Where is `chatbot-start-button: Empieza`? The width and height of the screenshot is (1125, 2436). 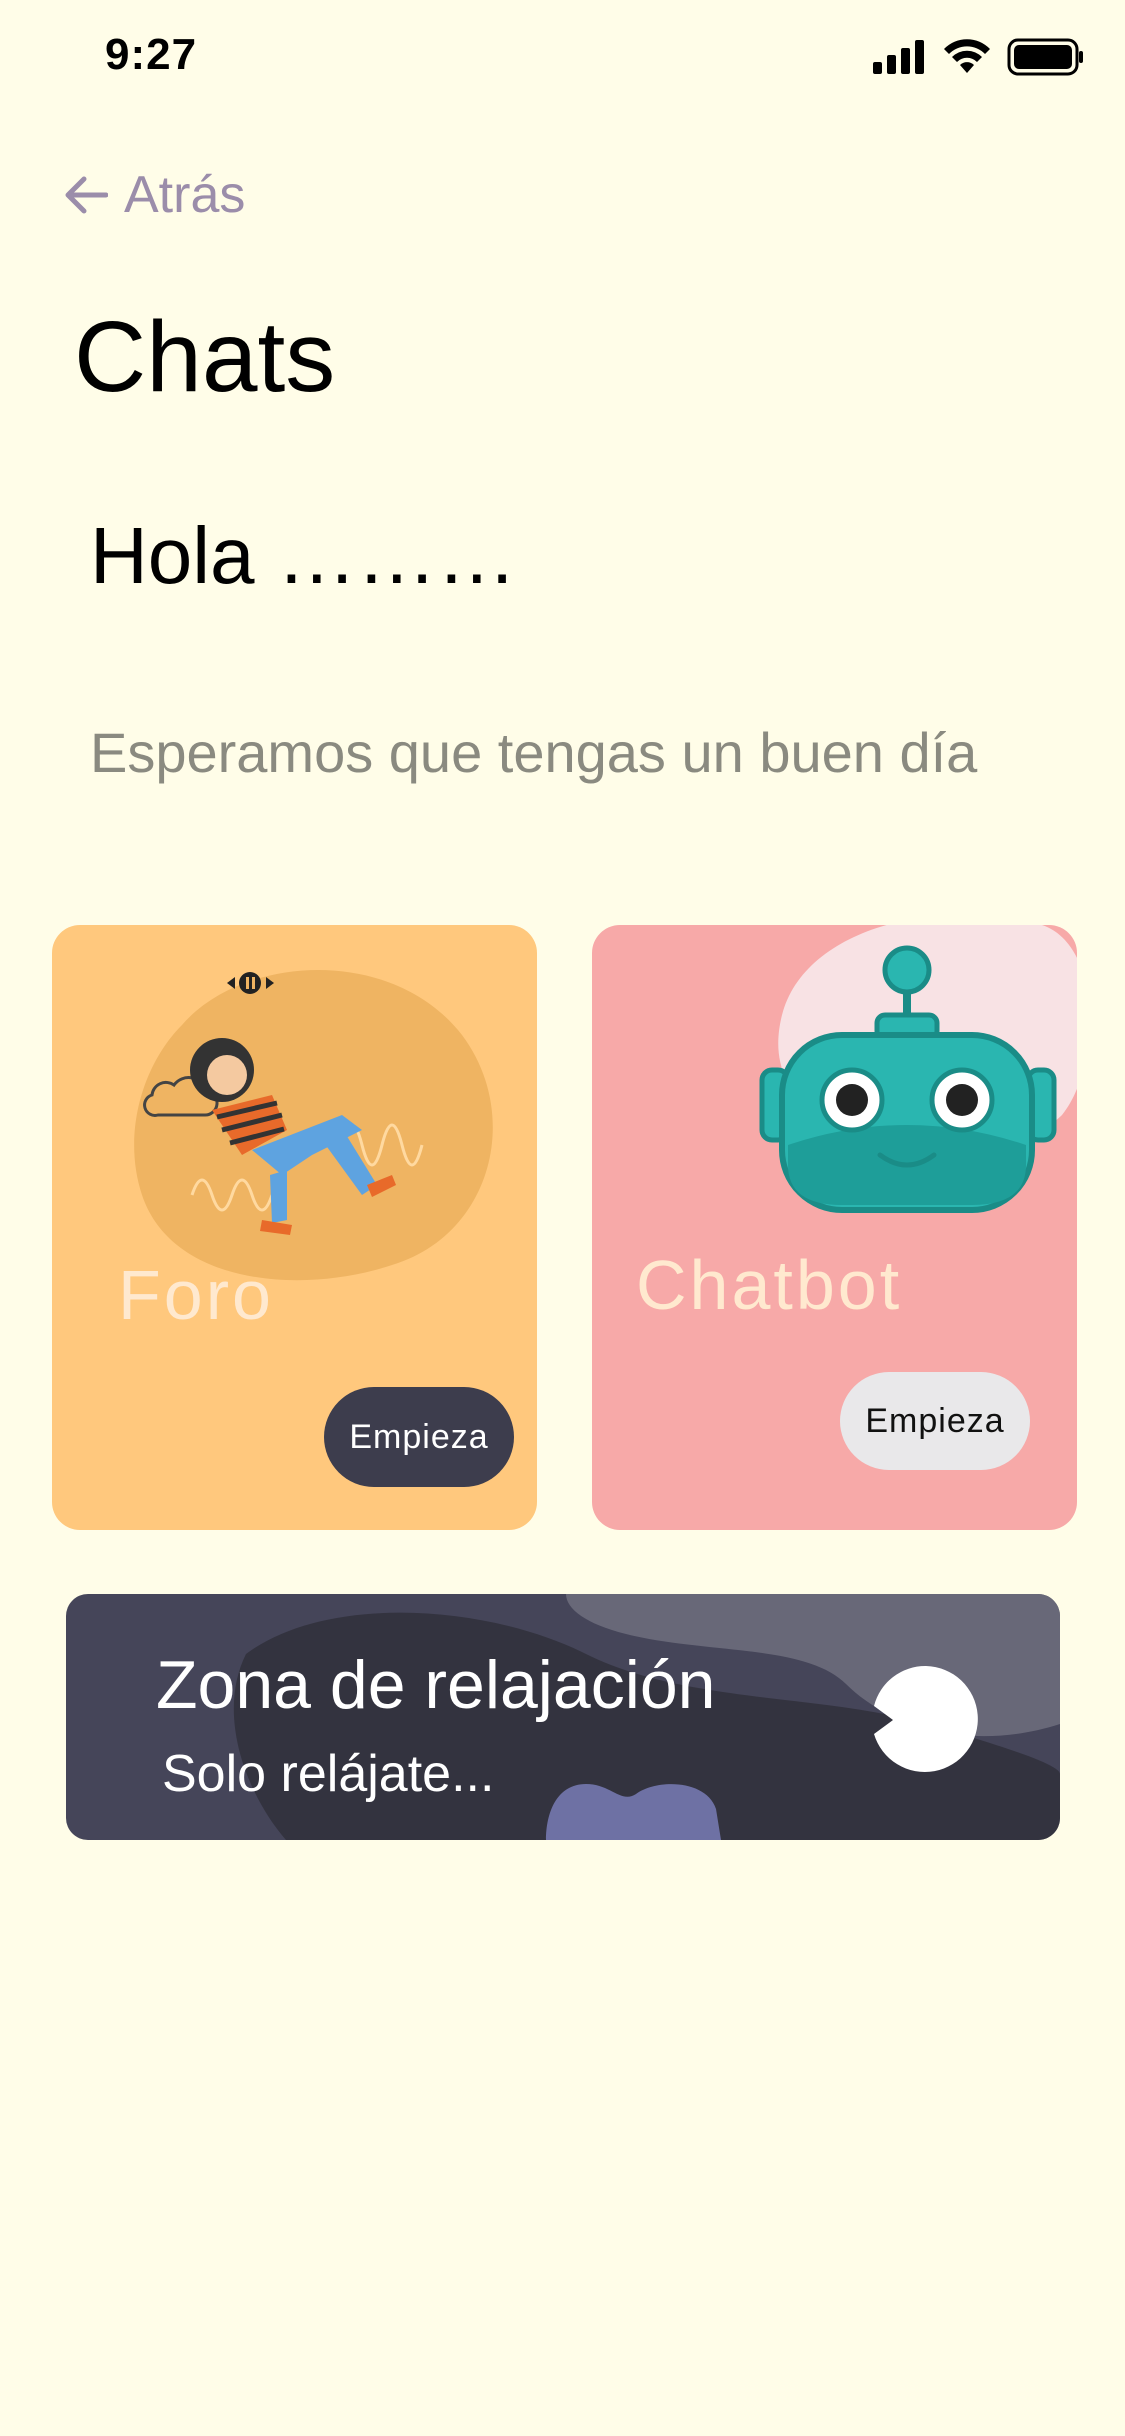 chatbot-start-button: Empieza is located at coordinates (935, 1421).